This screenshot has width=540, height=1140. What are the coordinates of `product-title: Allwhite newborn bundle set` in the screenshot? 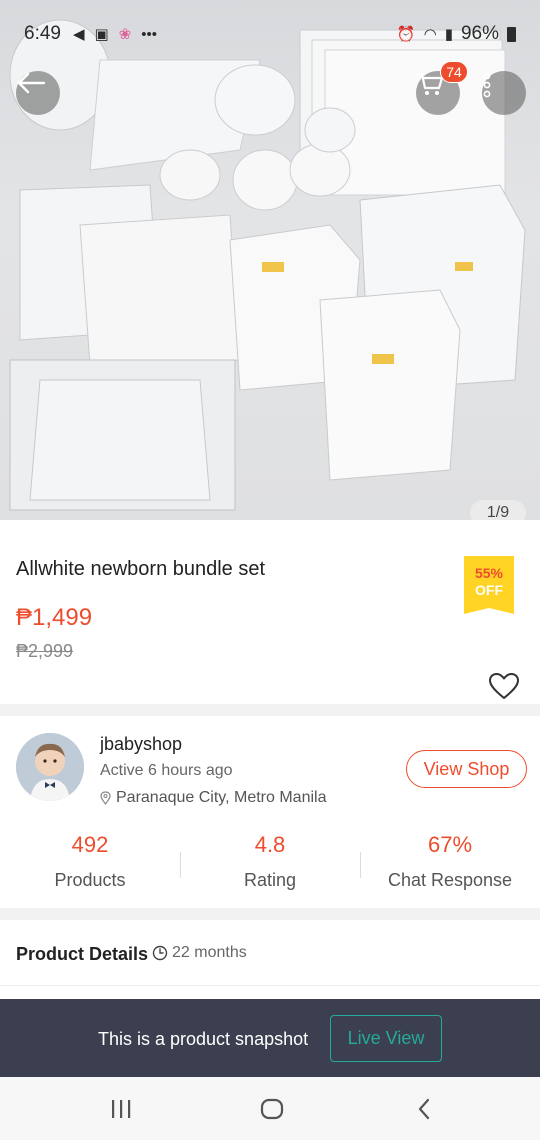 It's located at (141, 569).